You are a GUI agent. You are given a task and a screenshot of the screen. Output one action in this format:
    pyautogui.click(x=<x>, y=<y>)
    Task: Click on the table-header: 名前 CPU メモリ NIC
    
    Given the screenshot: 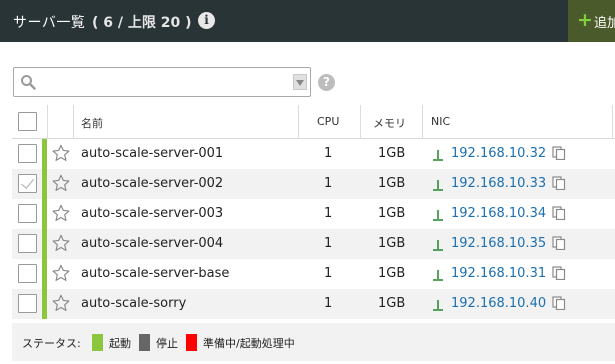 What is the action you would take?
    pyautogui.click(x=313, y=122)
    